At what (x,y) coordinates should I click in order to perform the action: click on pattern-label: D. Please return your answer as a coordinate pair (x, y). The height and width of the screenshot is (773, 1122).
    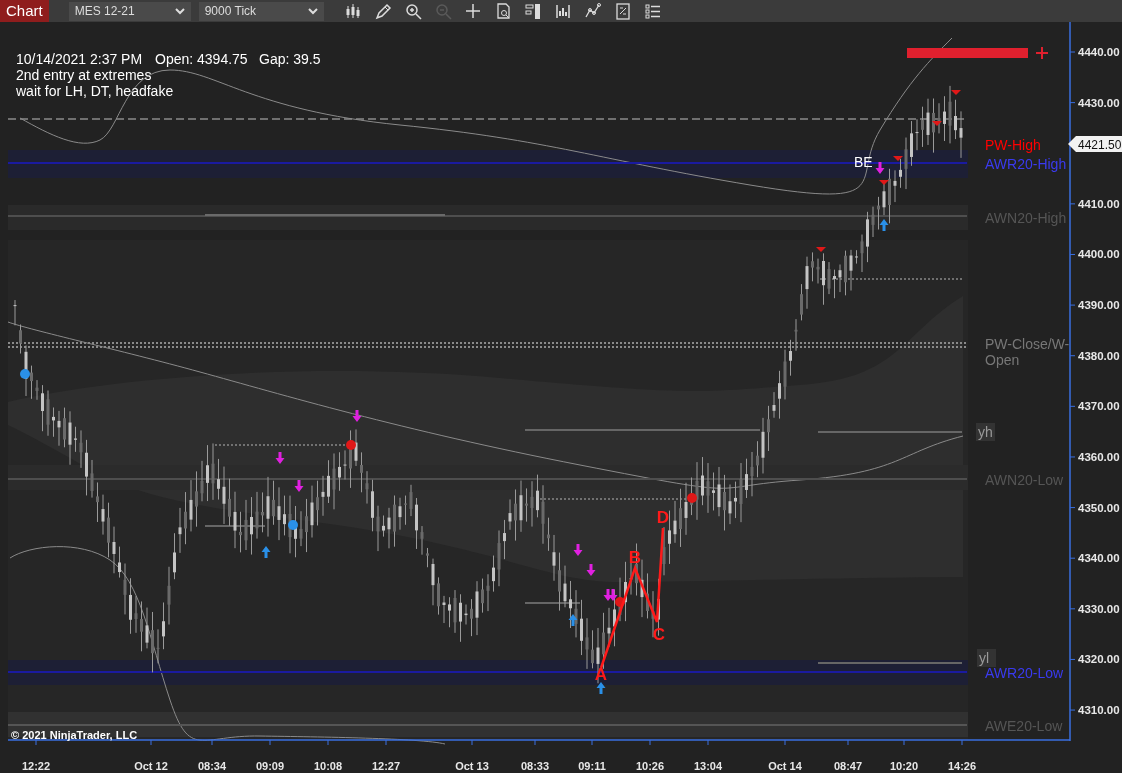
    Looking at the image, I should click on (663, 517).